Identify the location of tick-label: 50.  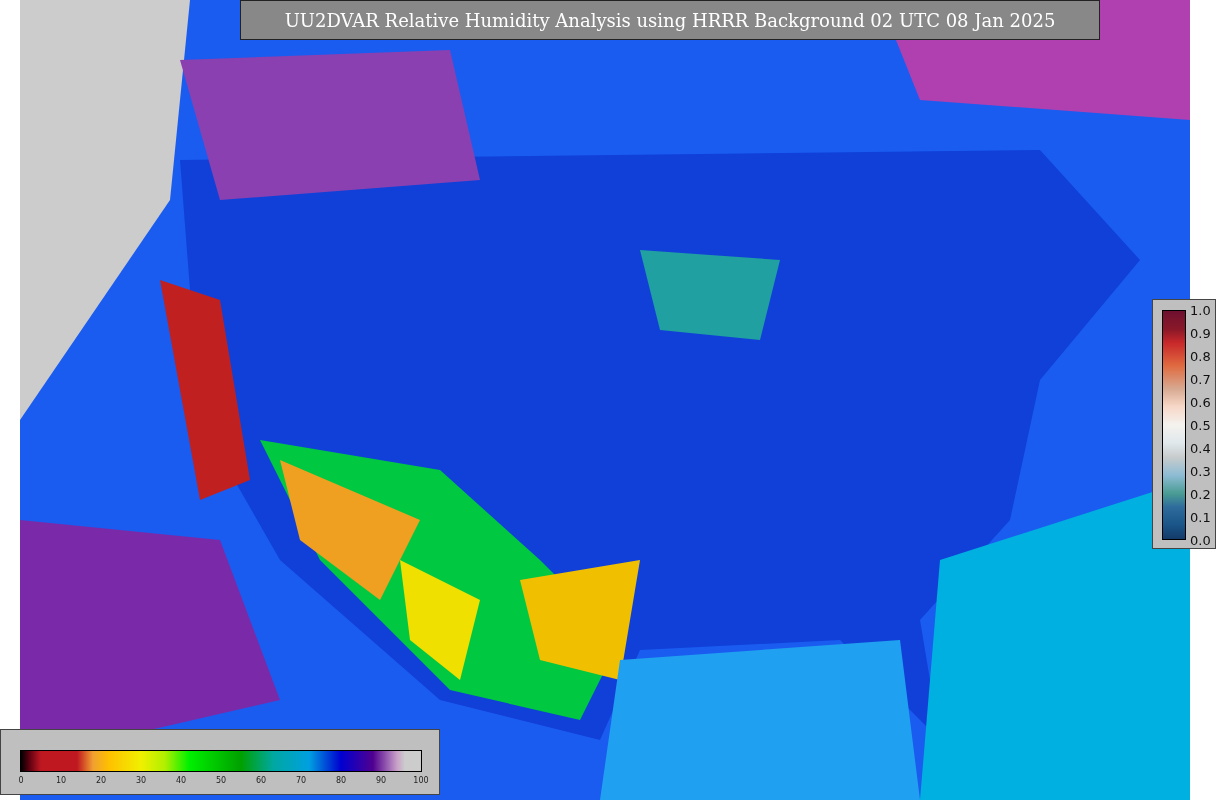
(221, 780).